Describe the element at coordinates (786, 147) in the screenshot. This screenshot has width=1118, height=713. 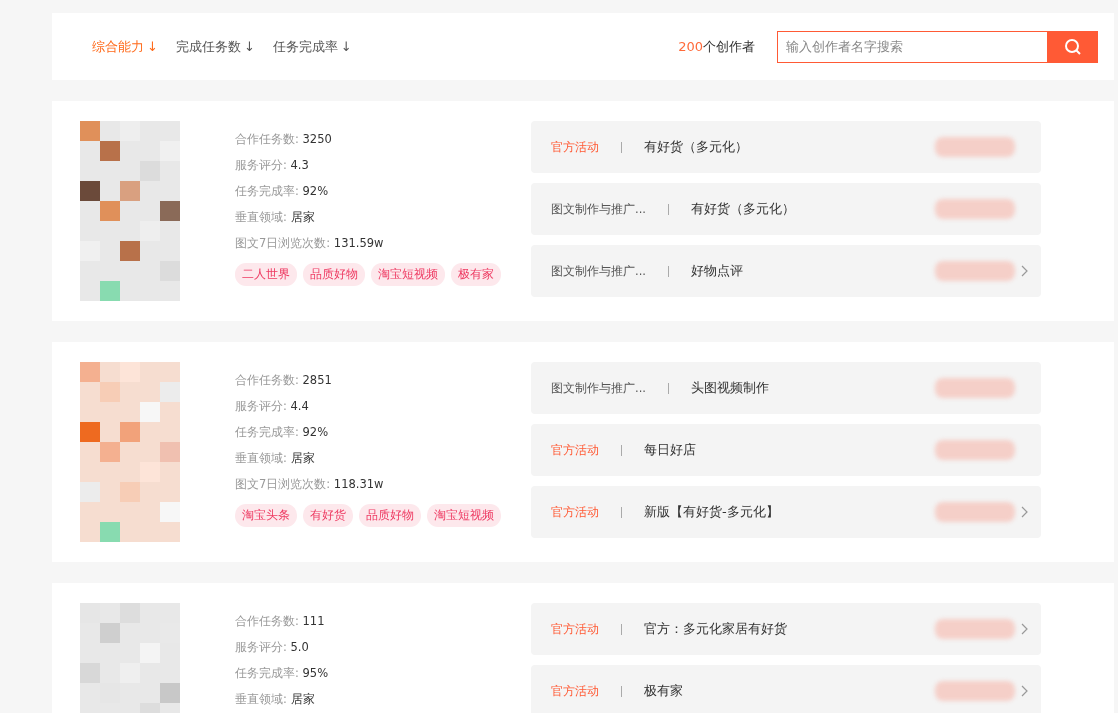
I see `task-row: 官方活动 有好货（多元化）` at that location.